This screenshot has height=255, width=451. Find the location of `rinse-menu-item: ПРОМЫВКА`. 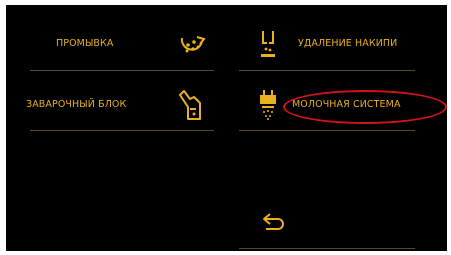

rinse-menu-item: ПРОМЫВКА is located at coordinates (111, 46).